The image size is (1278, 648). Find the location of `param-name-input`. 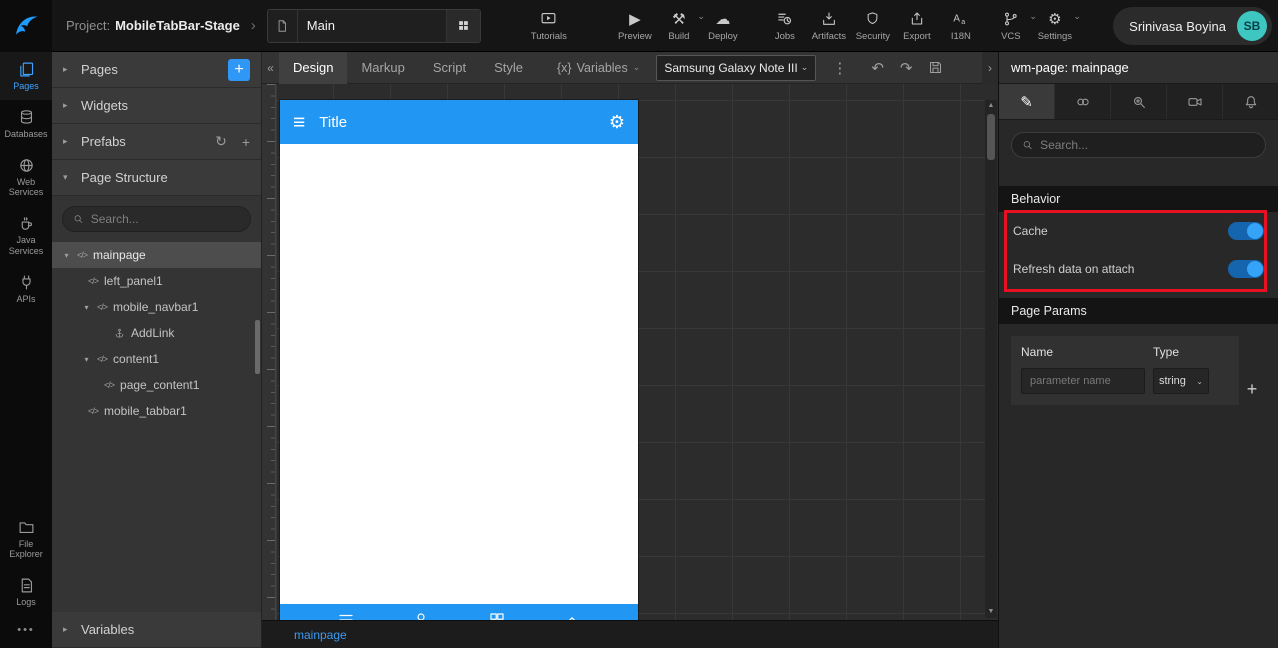

param-name-input is located at coordinates (1083, 381).